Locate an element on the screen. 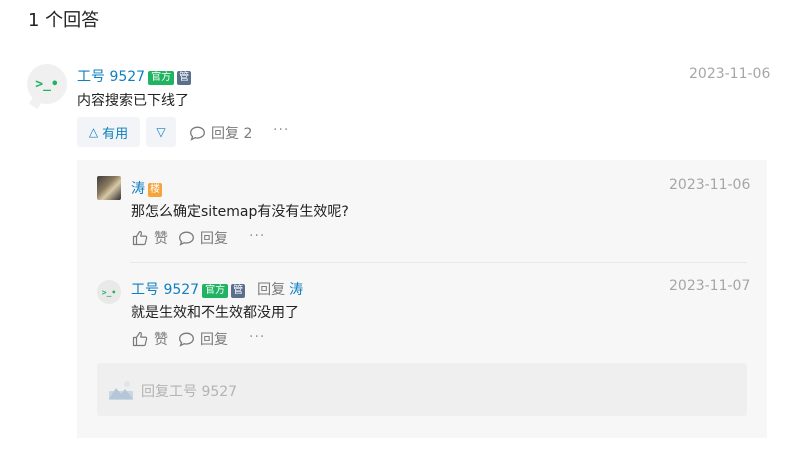 The height and width of the screenshot is (463, 804). triangle-down-icon: ▽ is located at coordinates (161, 132).